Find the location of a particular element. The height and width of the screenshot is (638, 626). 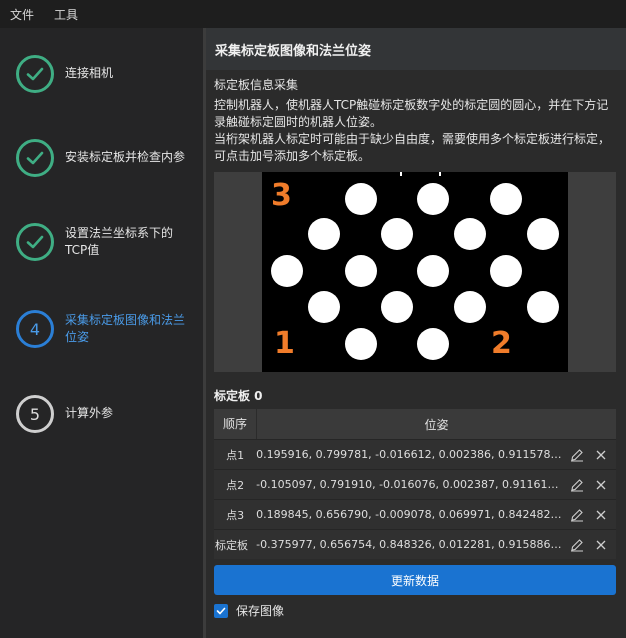

update-data-button: 更新数据 is located at coordinates (415, 580).